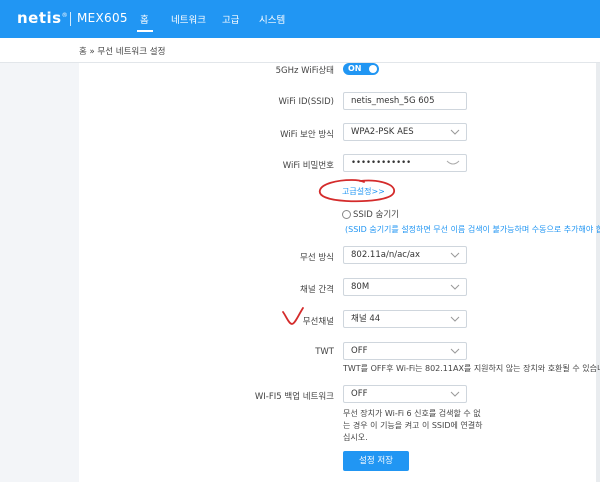 This screenshot has height=482, width=600. I want to click on wifi5-note-line: 무선 장치가 Wi-Fi 6 신호를 검색할 수 없, so click(412, 413).